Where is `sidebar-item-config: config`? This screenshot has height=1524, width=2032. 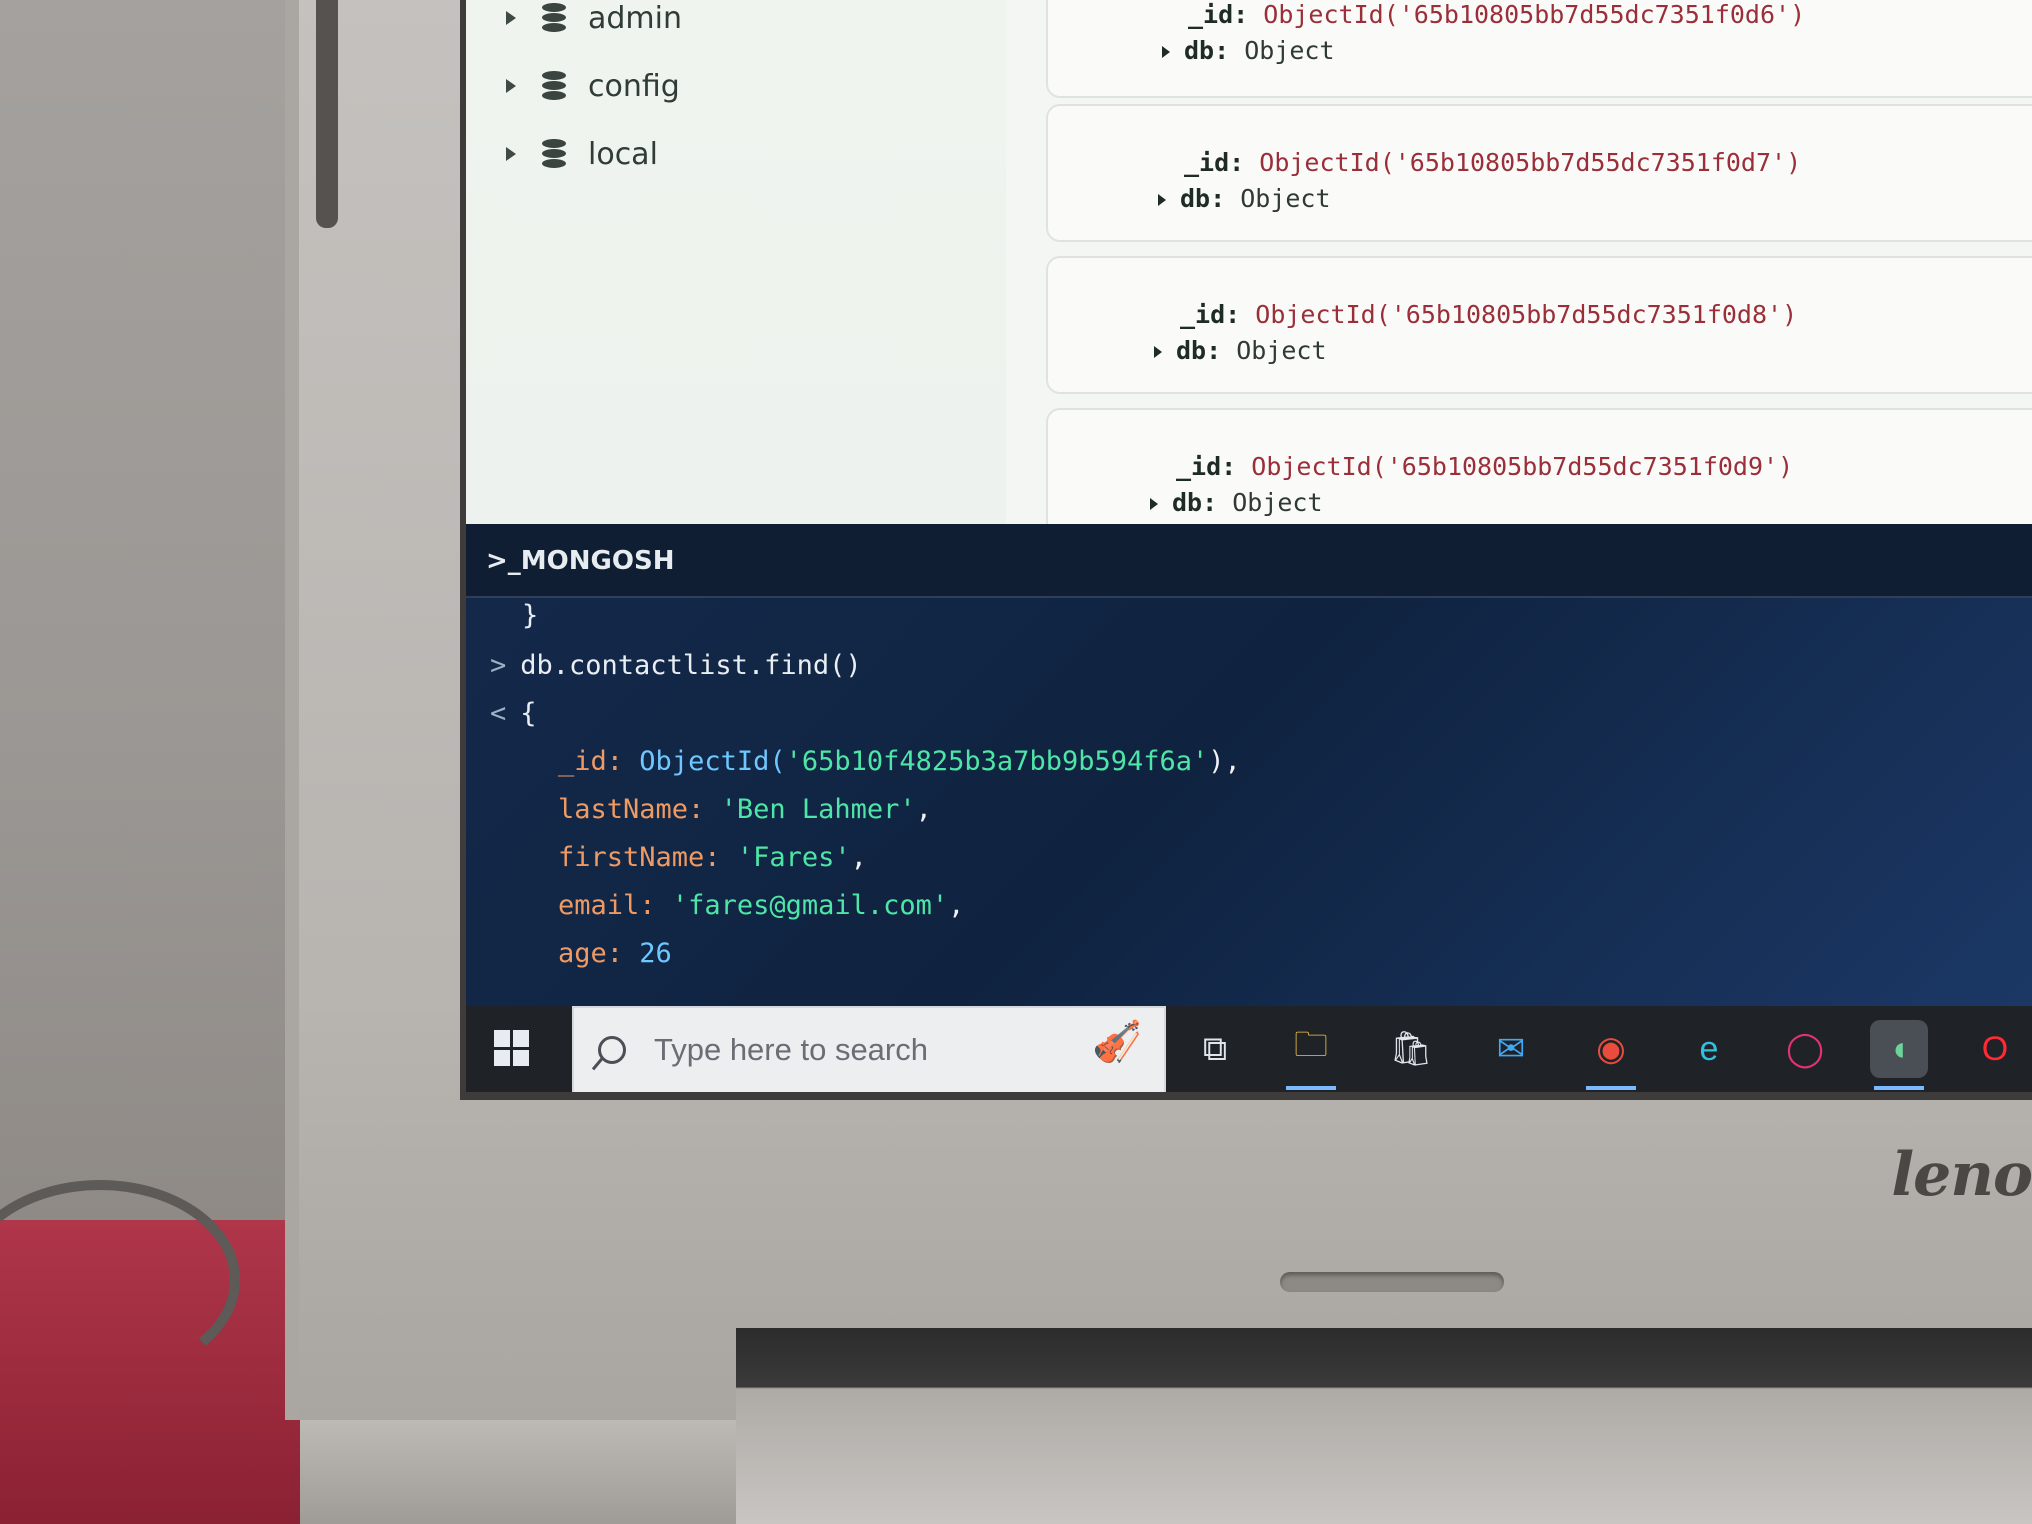 sidebar-item-config: config is located at coordinates (593, 86).